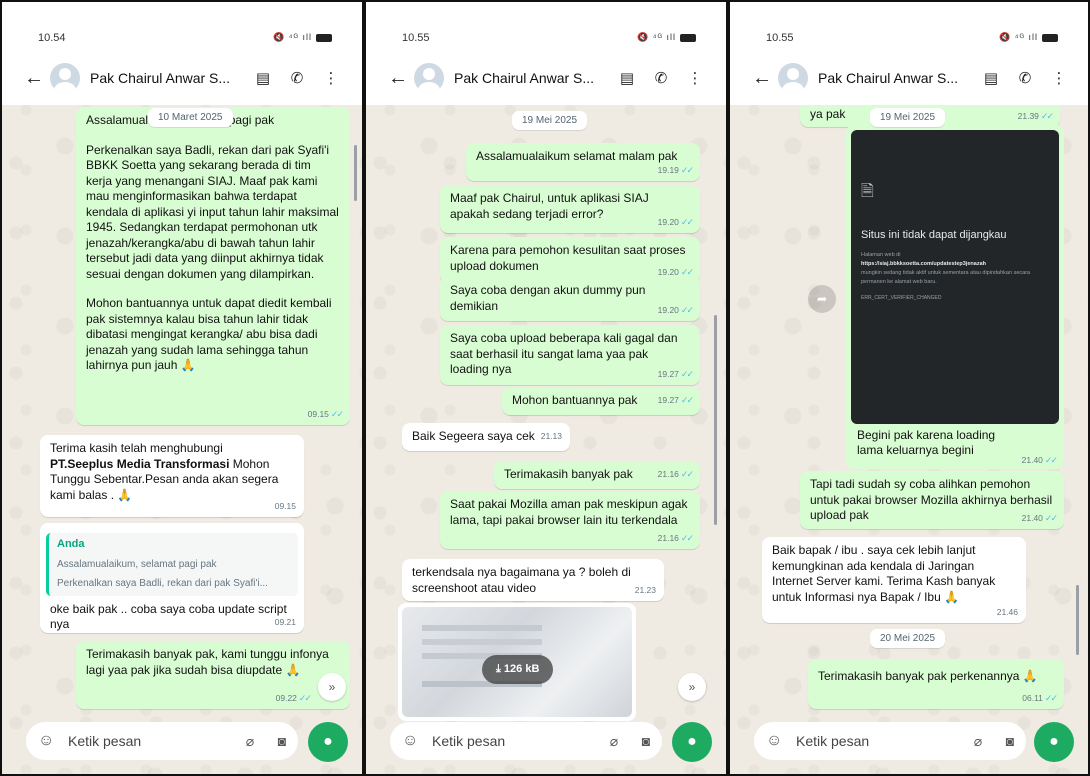 The image size is (1090, 776). What do you see at coordinates (416, 38) in the screenshot?
I see `status-time: 10.55` at bounding box center [416, 38].